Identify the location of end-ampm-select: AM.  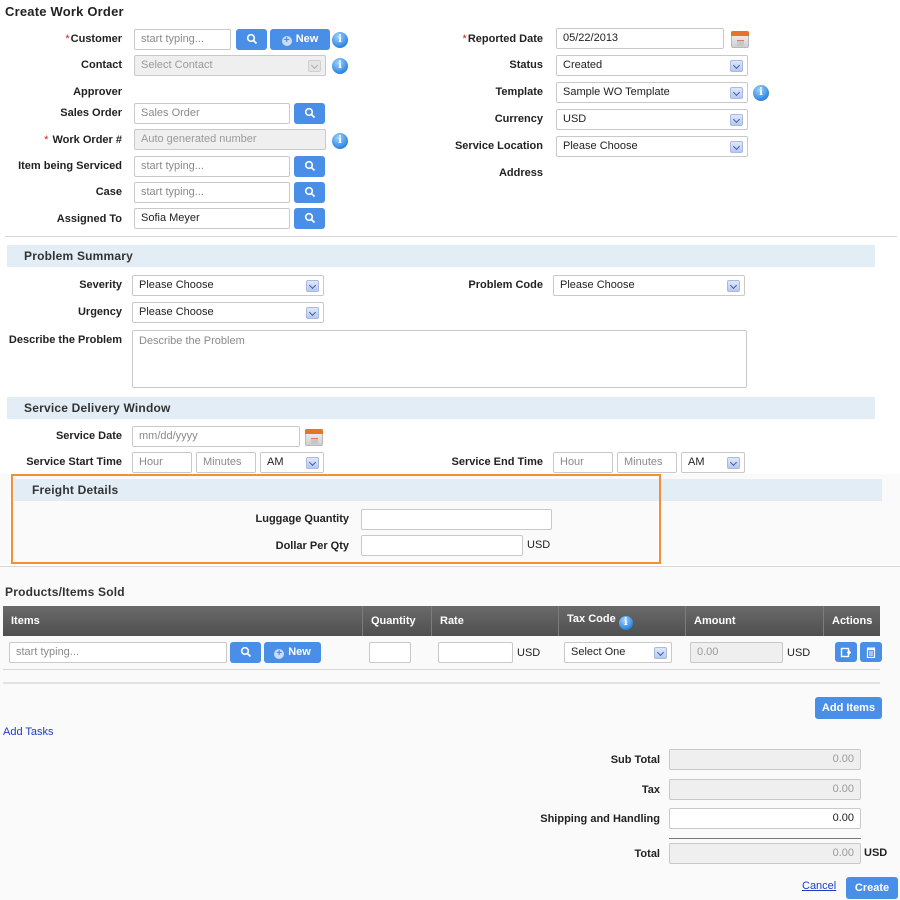
(713, 462).